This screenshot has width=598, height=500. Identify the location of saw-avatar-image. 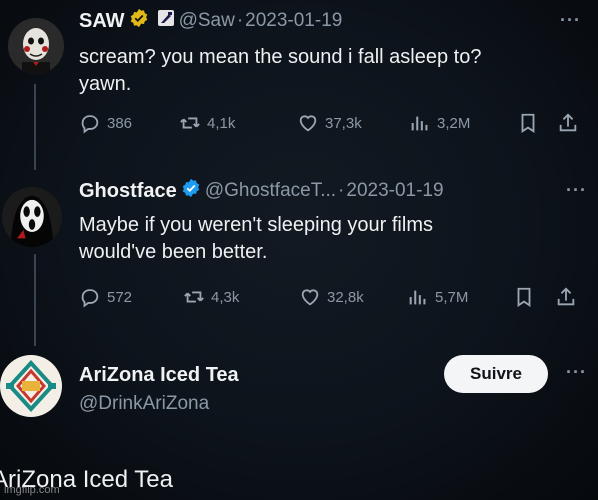
(36, 46).